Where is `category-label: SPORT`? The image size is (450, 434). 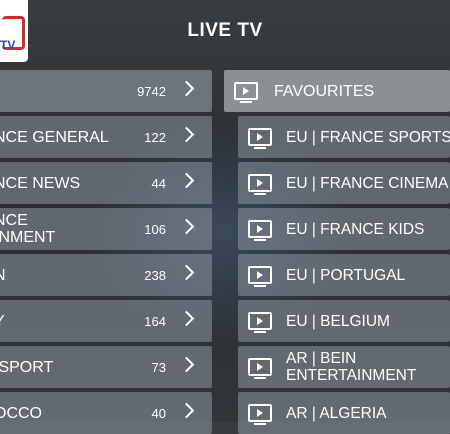 category-label: SPORT is located at coordinates (27, 367).